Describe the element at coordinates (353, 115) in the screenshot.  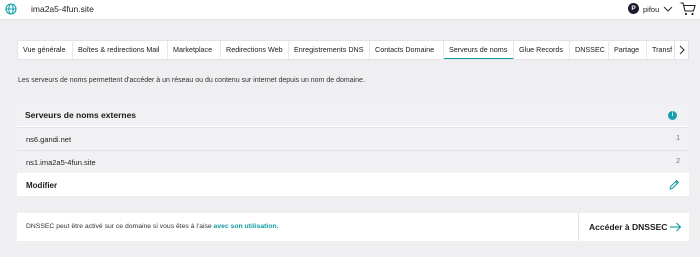
I see `card-header: Serveurs de noms externes i` at that location.